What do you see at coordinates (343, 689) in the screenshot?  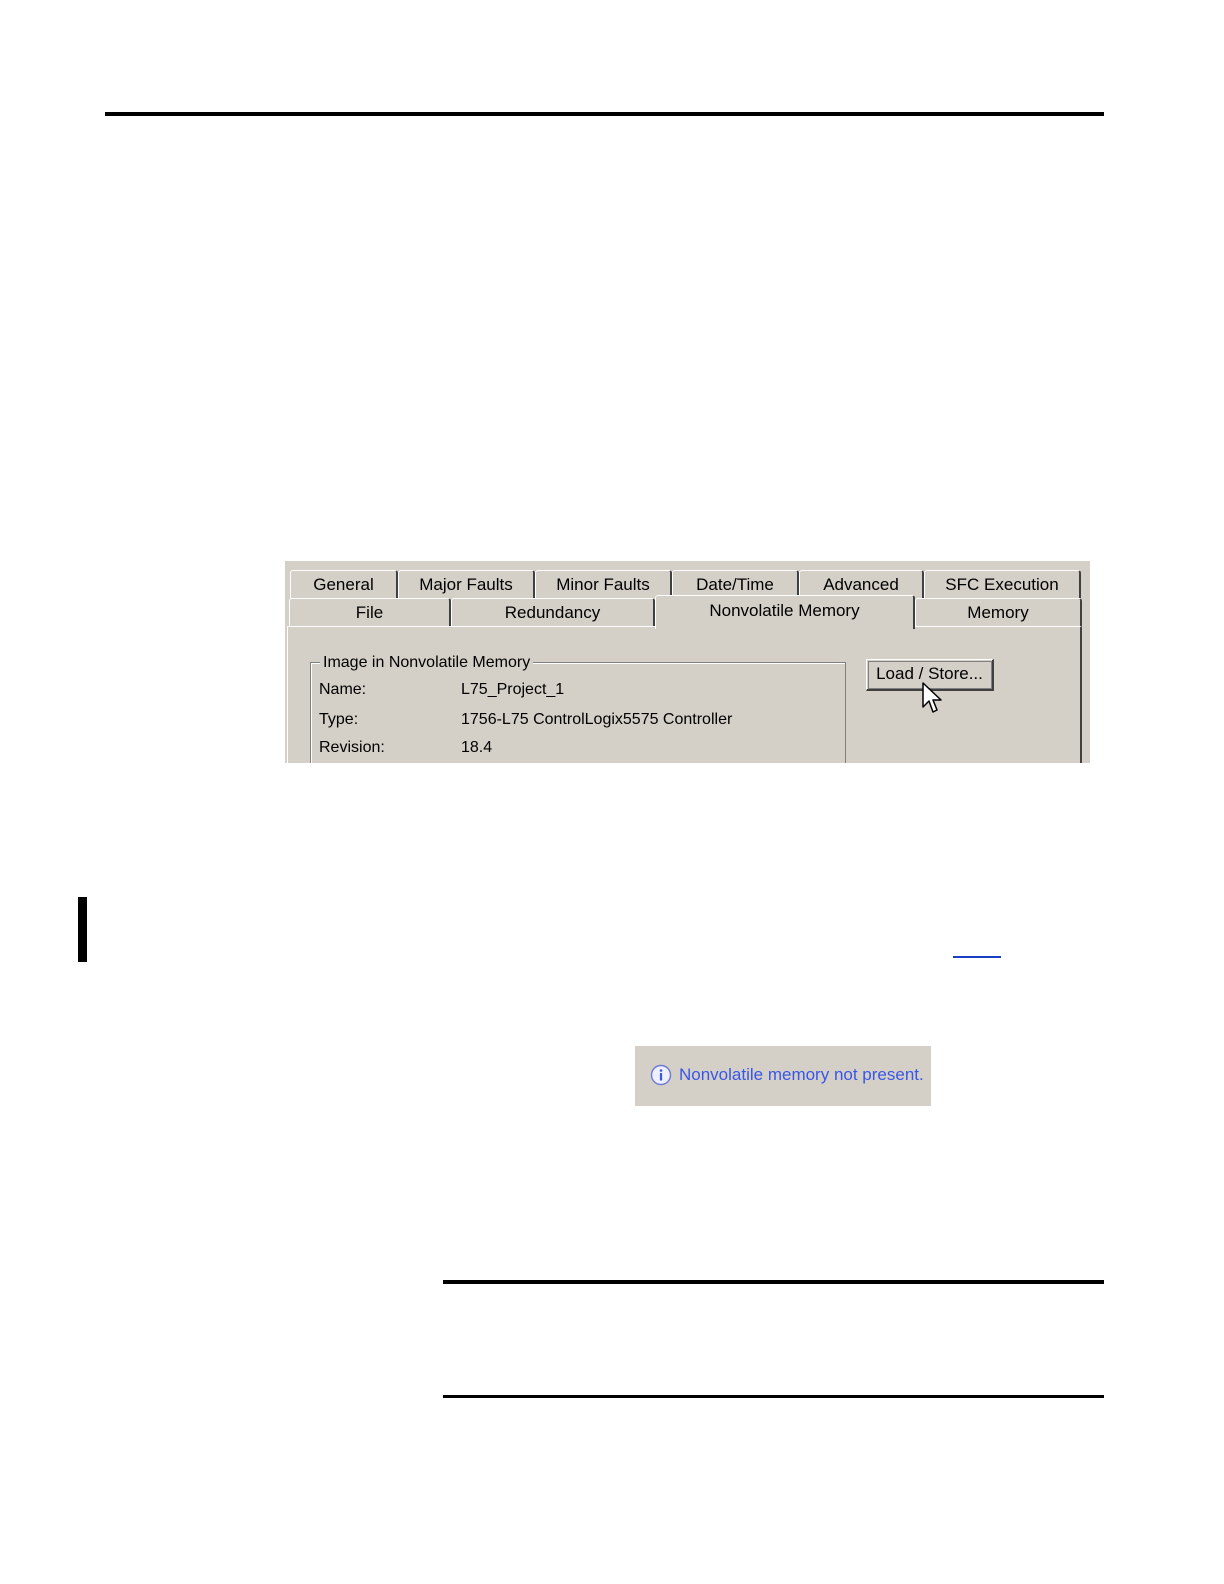 I see `name-label: Name:` at bounding box center [343, 689].